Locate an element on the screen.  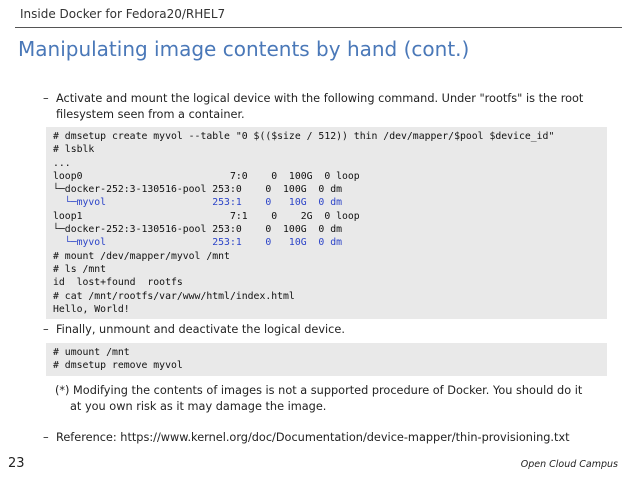
code-line: loop0 7:0 0 100G 0 loop is located at coordinates (206, 176).